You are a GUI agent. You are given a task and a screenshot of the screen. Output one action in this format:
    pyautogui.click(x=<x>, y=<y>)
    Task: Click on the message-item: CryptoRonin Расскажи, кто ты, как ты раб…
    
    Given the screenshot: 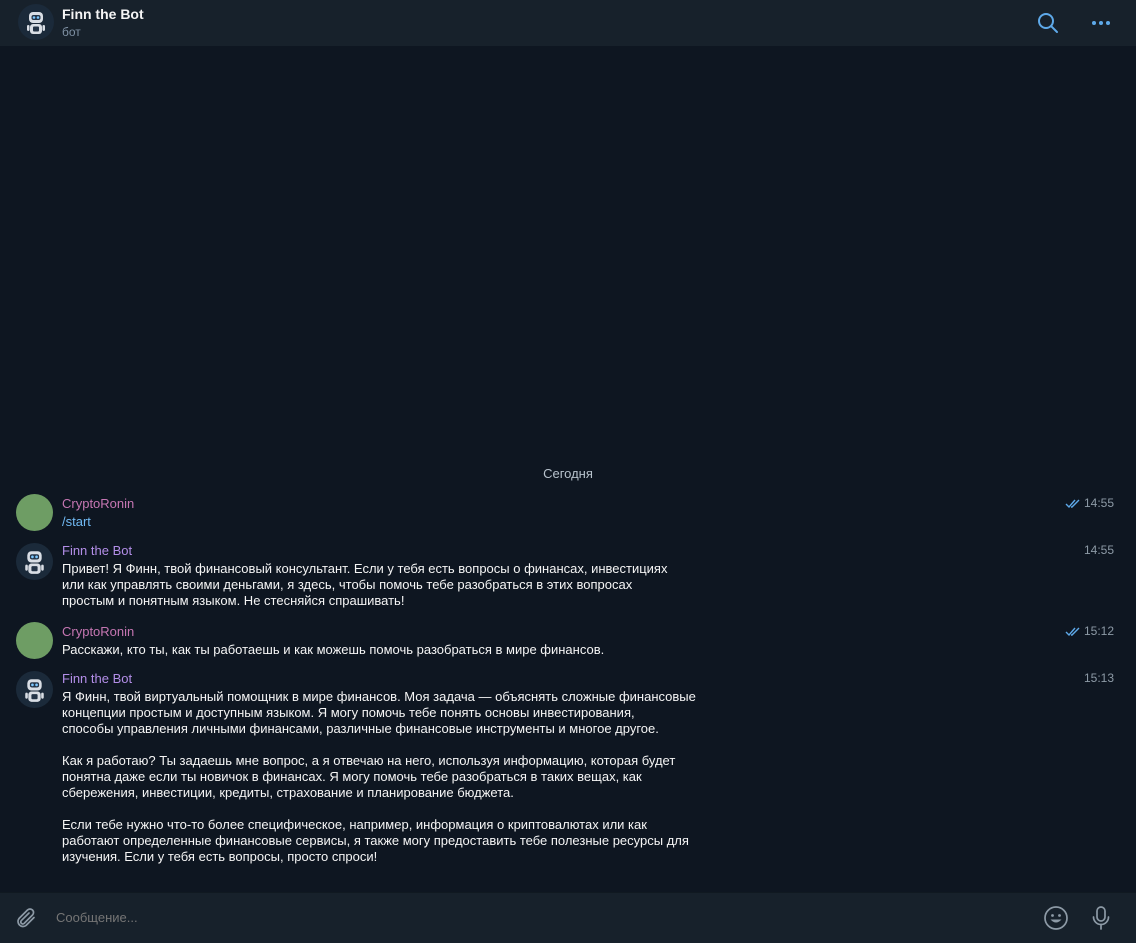 What is the action you would take?
    pyautogui.click(x=568, y=640)
    